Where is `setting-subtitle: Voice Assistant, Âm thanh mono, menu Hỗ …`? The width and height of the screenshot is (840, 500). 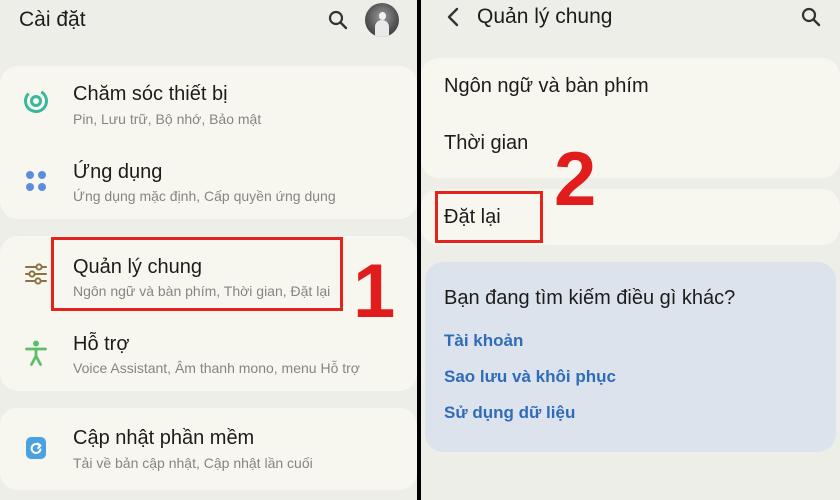 setting-subtitle: Voice Assistant, Âm thanh mono, menu Hỗ … is located at coordinates (216, 368).